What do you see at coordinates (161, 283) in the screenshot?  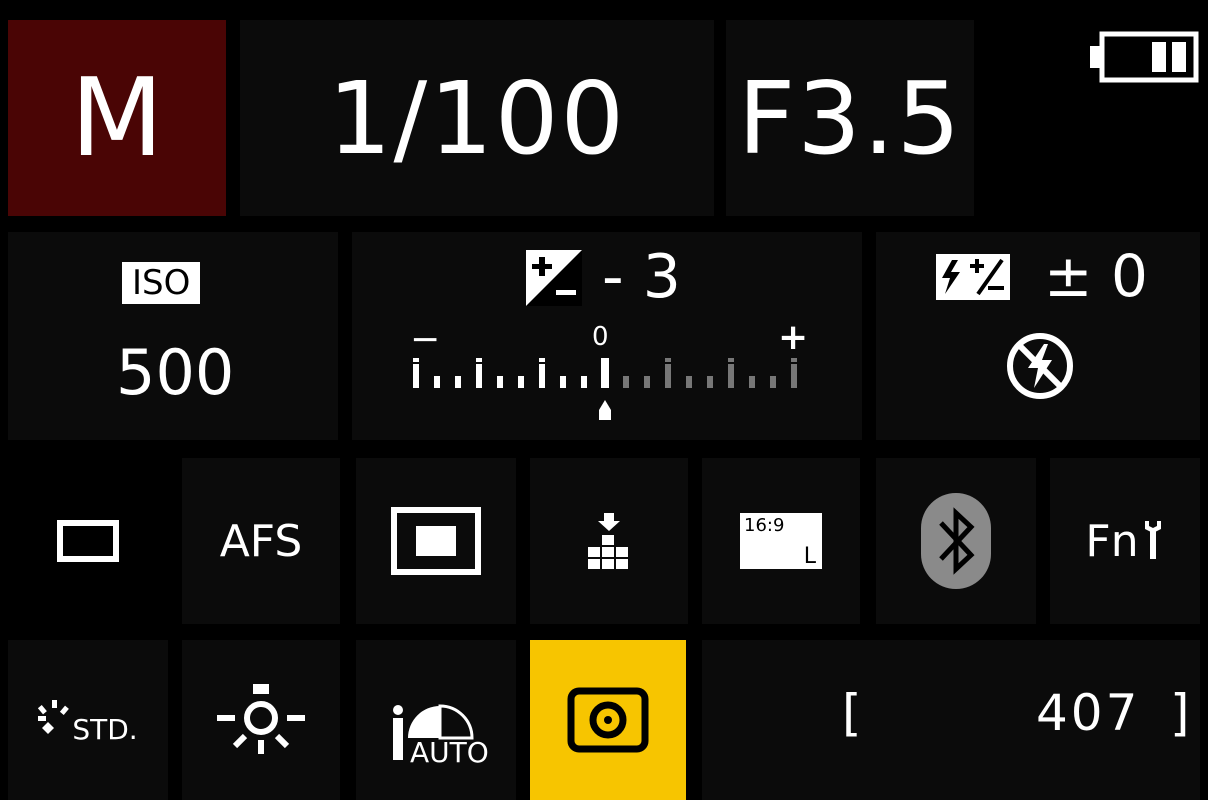 I see `iso-label: ISO` at bounding box center [161, 283].